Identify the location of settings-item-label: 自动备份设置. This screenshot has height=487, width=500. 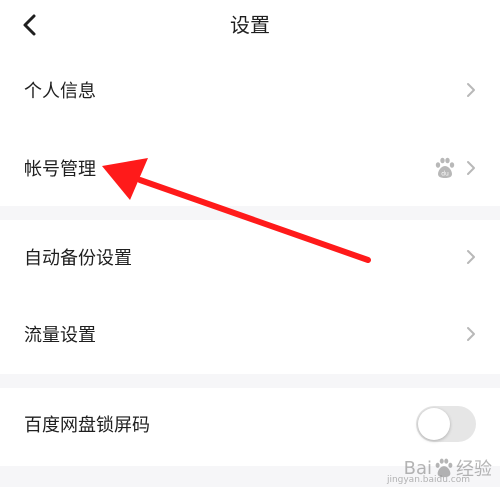
(78, 258).